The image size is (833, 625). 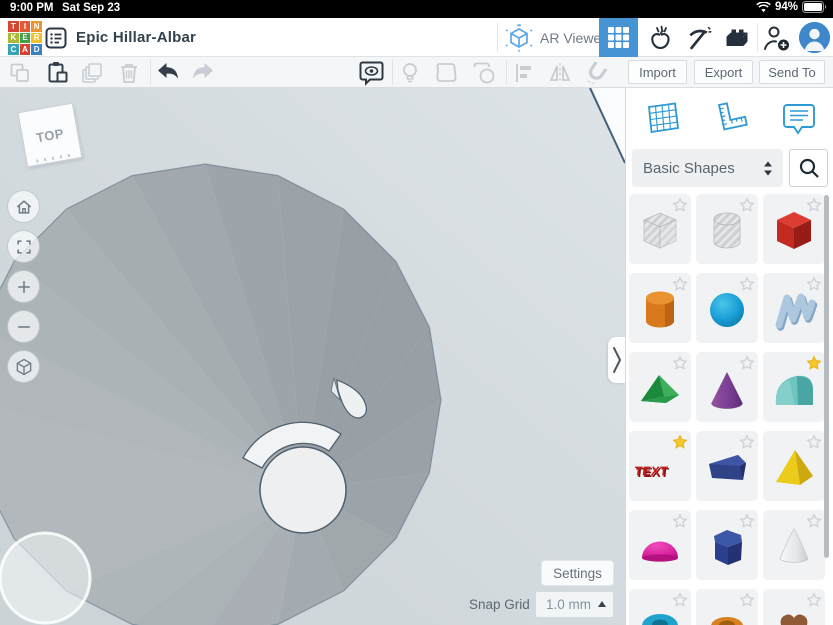 What do you see at coordinates (129, 72) in the screenshot?
I see `delete-button` at bounding box center [129, 72].